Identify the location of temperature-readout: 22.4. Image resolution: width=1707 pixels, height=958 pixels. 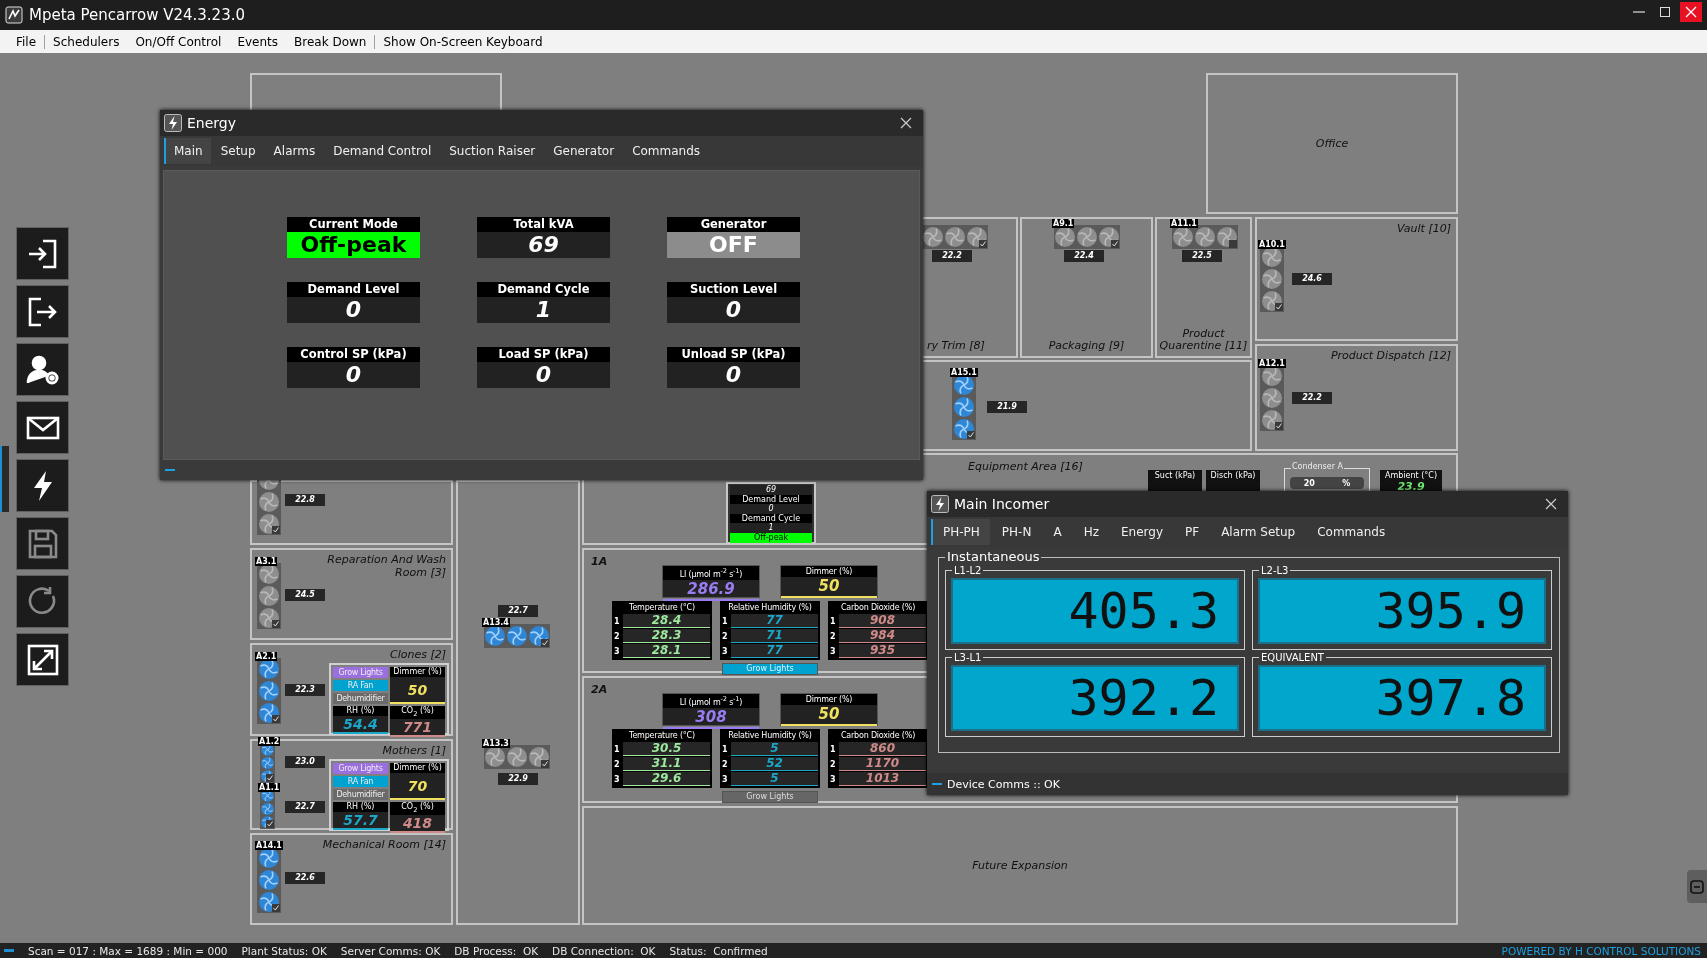
(1084, 256).